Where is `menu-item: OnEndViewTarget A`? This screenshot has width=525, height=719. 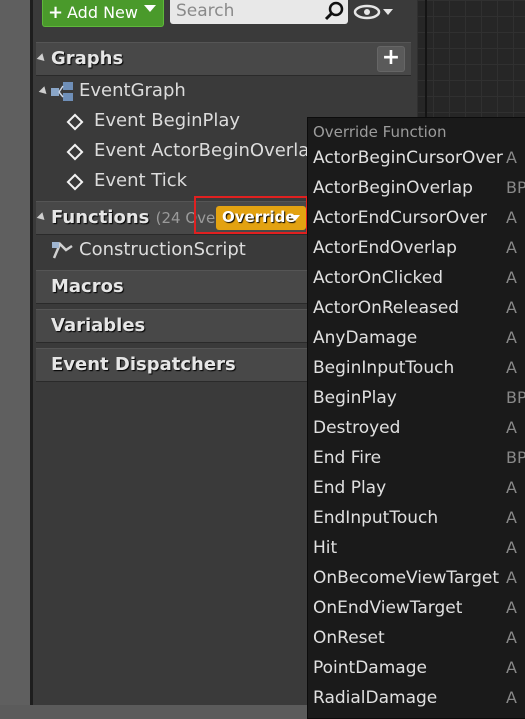 menu-item: OnEndViewTarget A is located at coordinates (419, 613).